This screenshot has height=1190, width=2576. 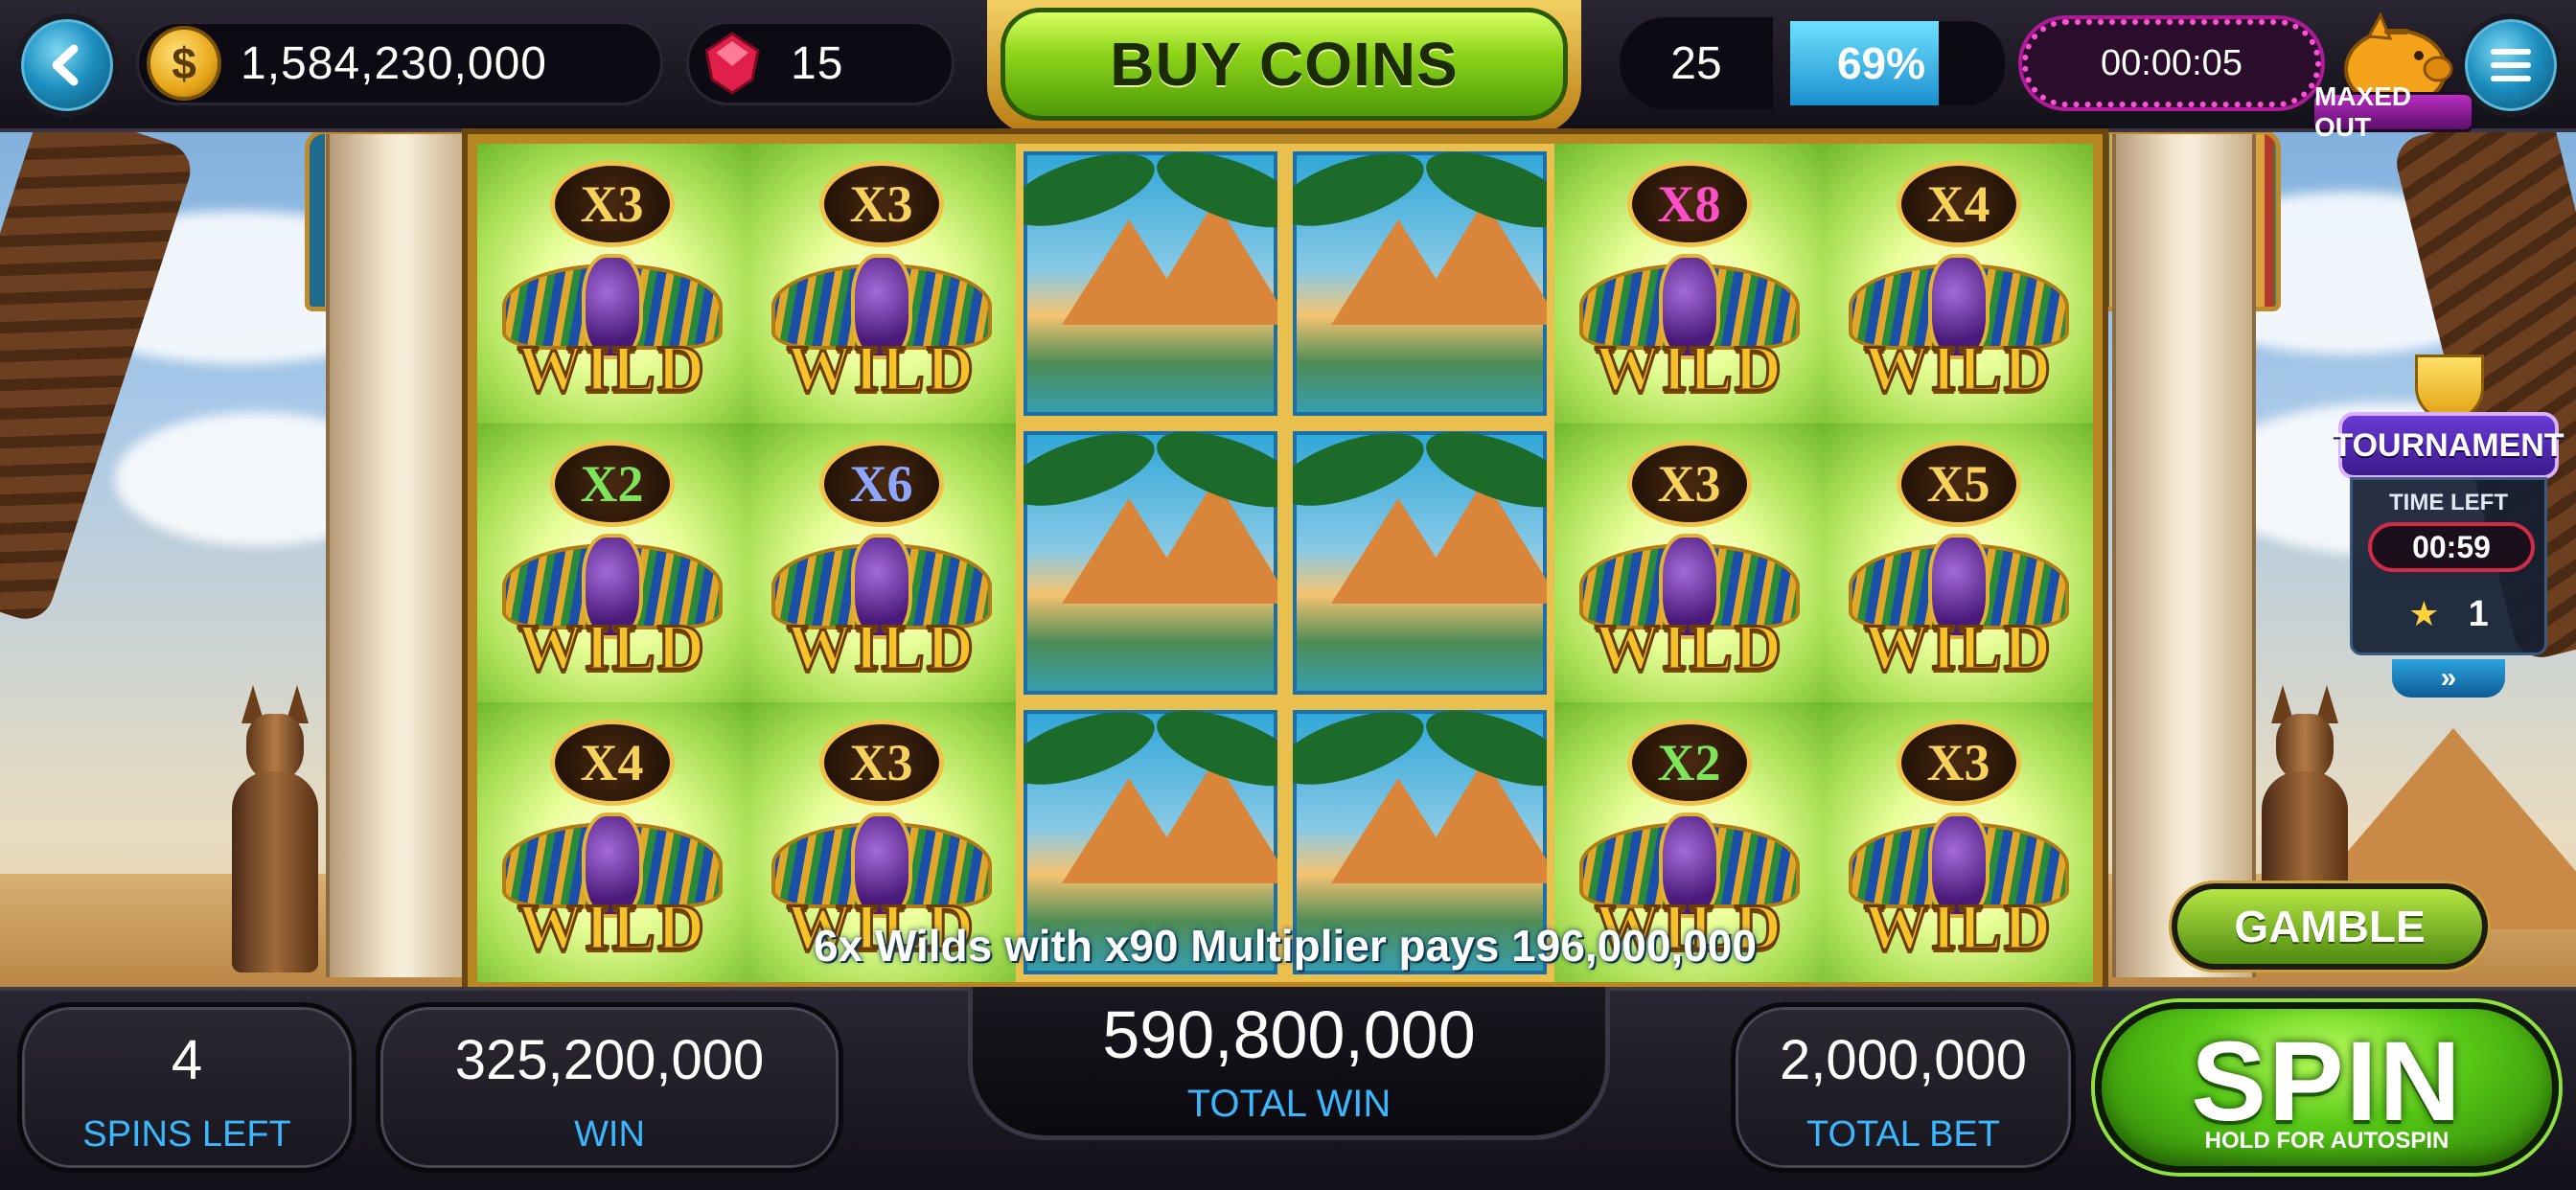 I want to click on total-win-value: 590,800,000, so click(x=1289, y=1035).